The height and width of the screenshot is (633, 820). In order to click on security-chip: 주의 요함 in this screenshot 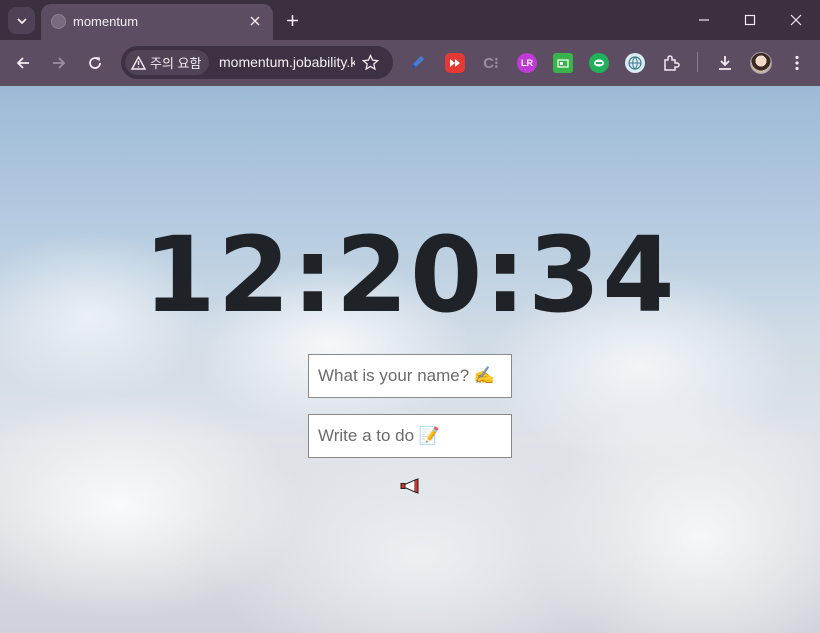, I will do `click(167, 62)`.